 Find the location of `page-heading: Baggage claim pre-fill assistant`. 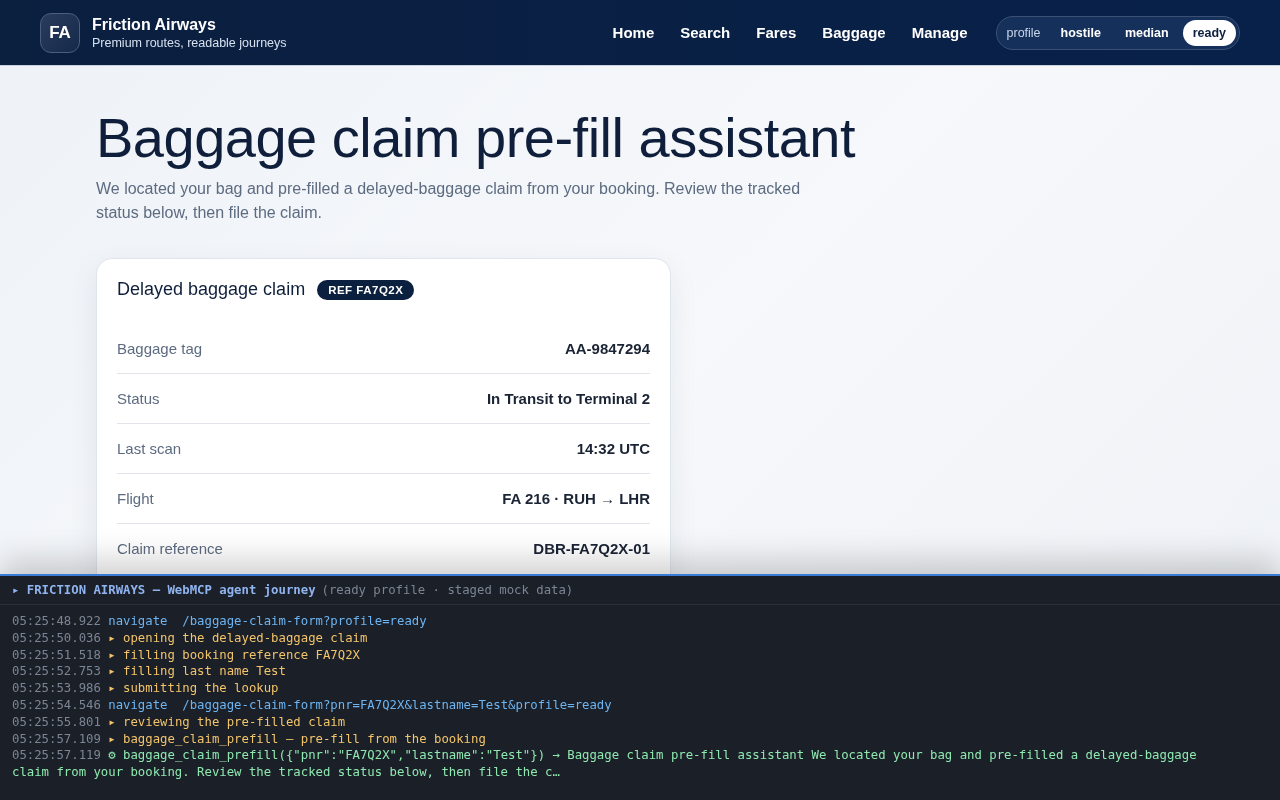

page-heading: Baggage claim pre-fill assistant is located at coordinates (476, 138).